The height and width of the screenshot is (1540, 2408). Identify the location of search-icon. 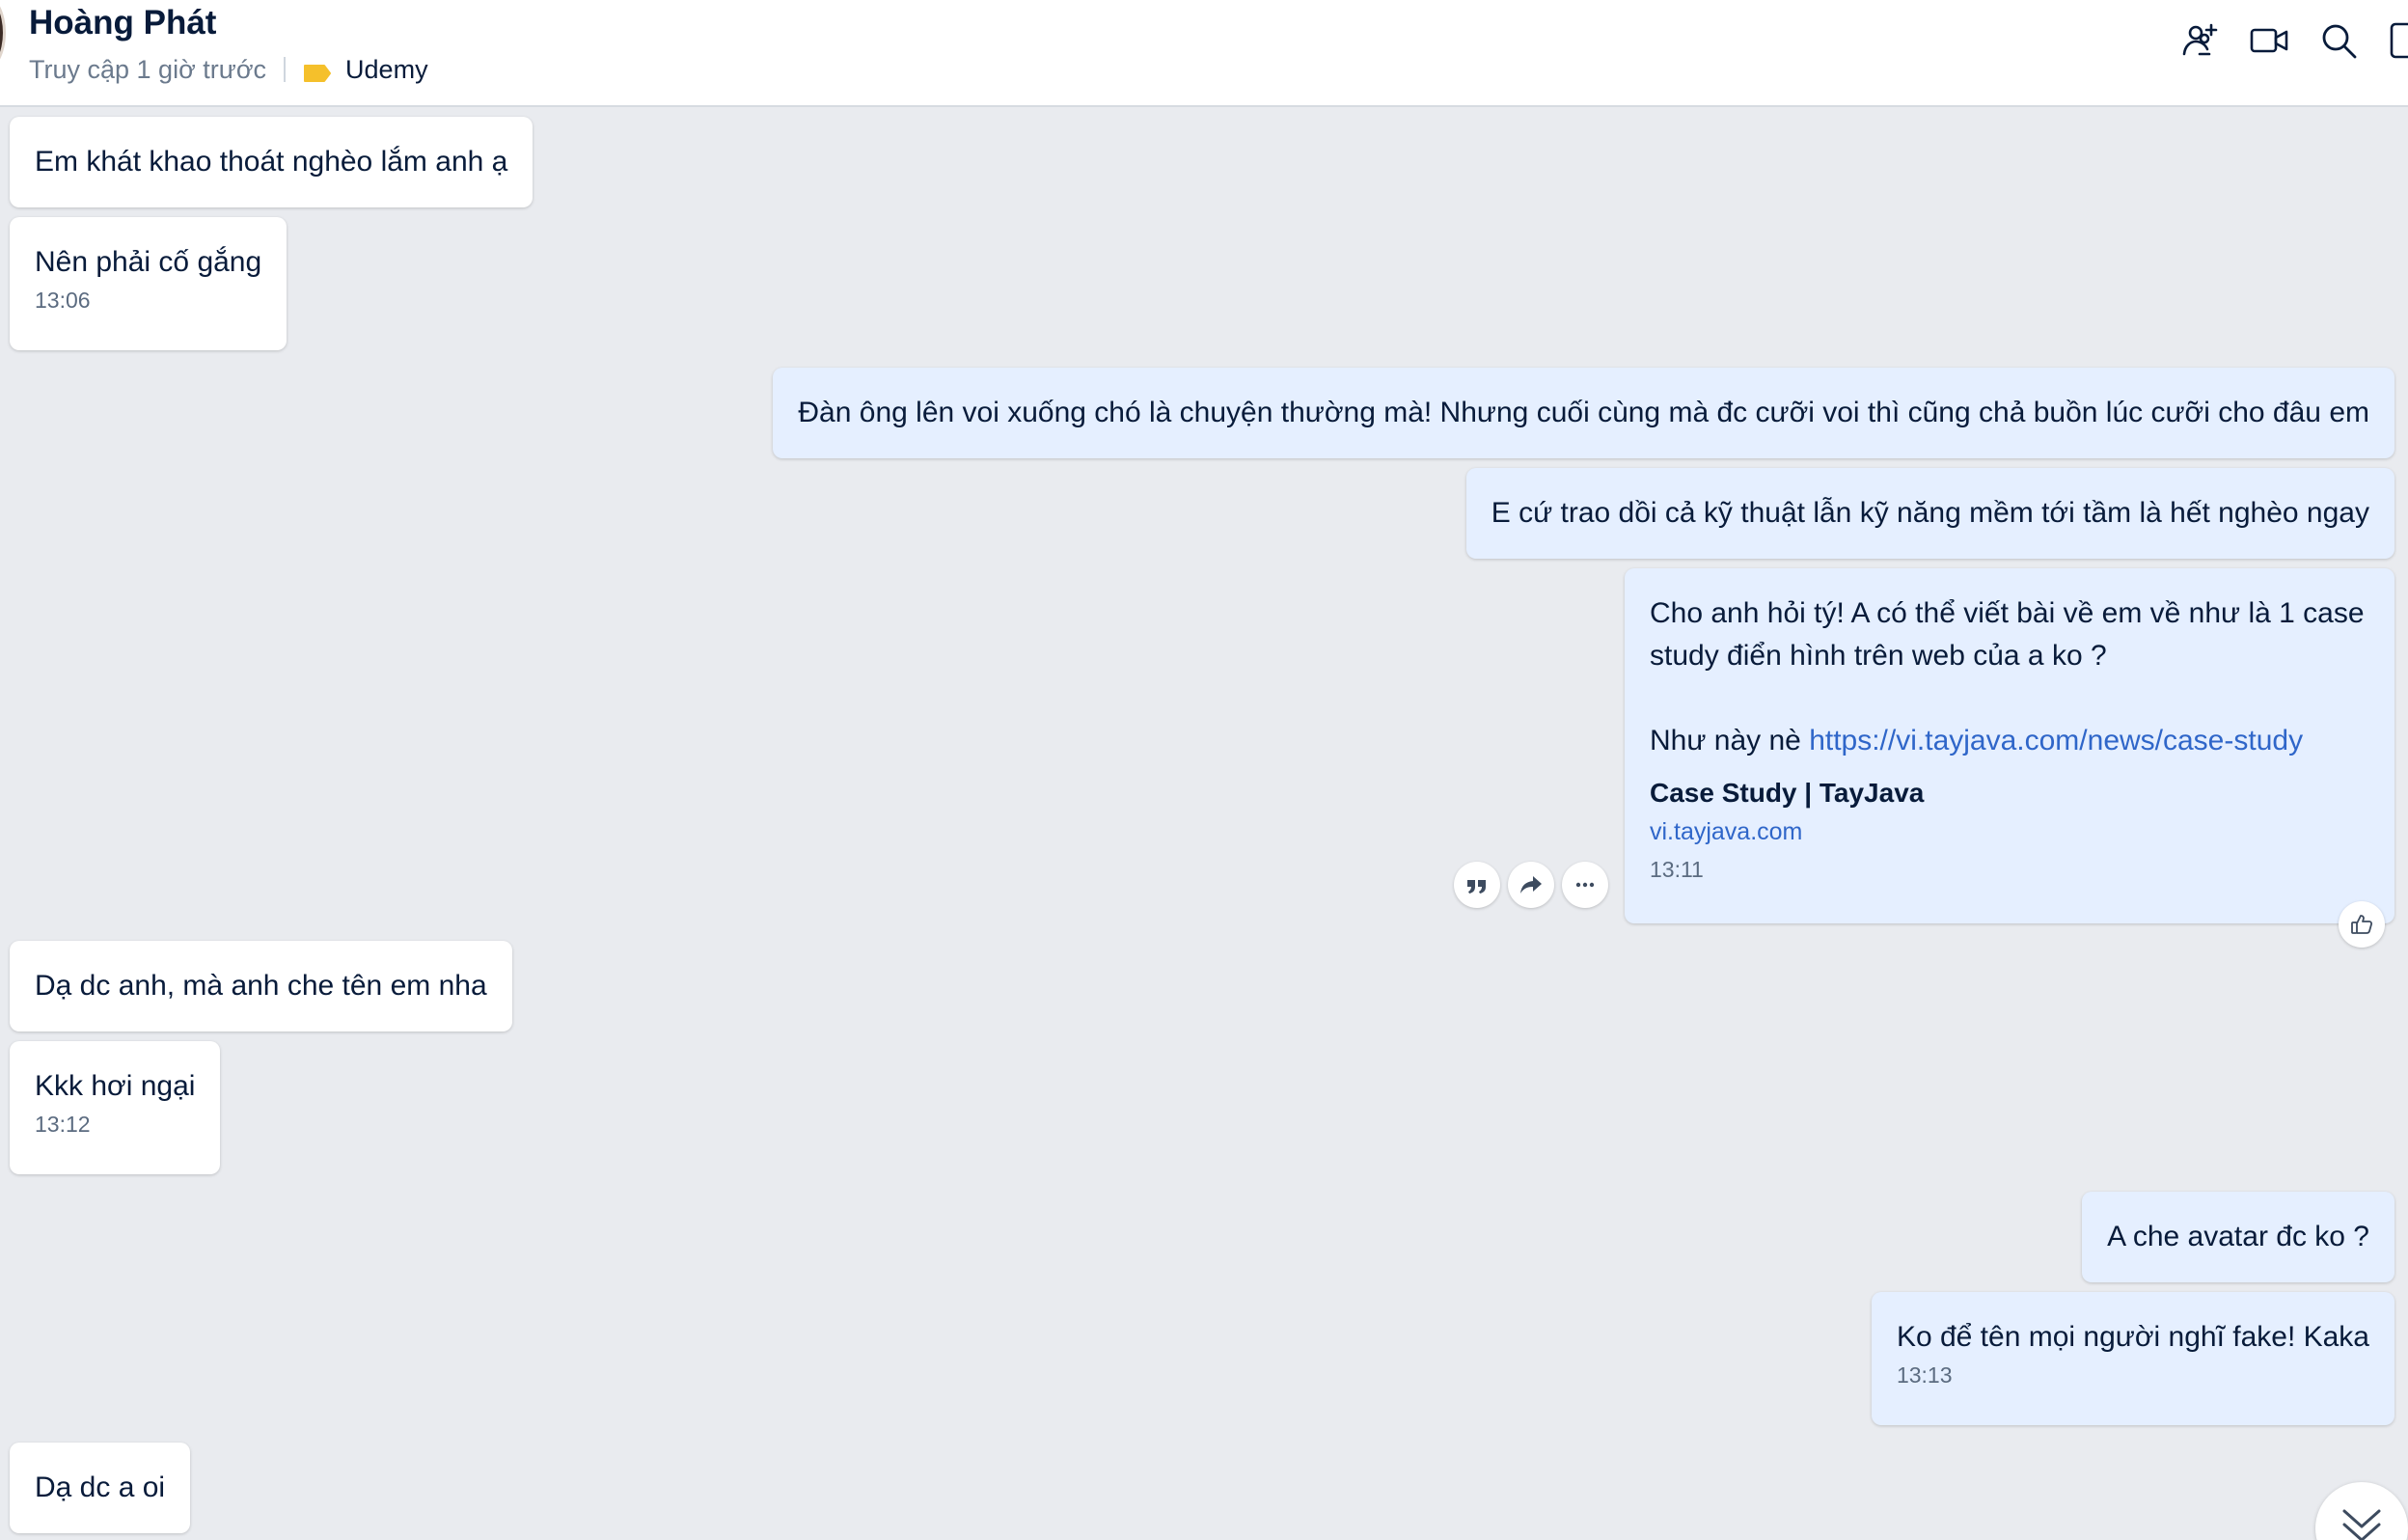
(2338, 40).